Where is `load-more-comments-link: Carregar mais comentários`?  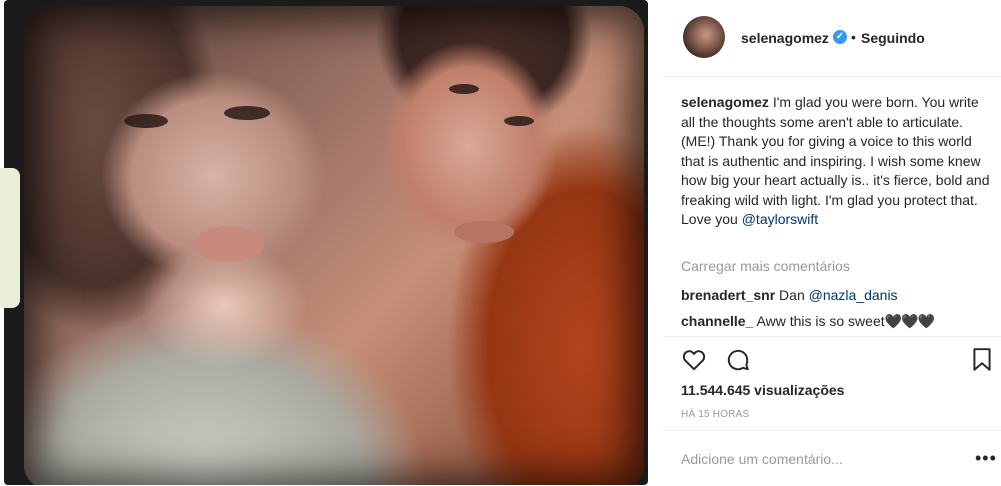
load-more-comments-link: Carregar mais comentários is located at coordinates (765, 266).